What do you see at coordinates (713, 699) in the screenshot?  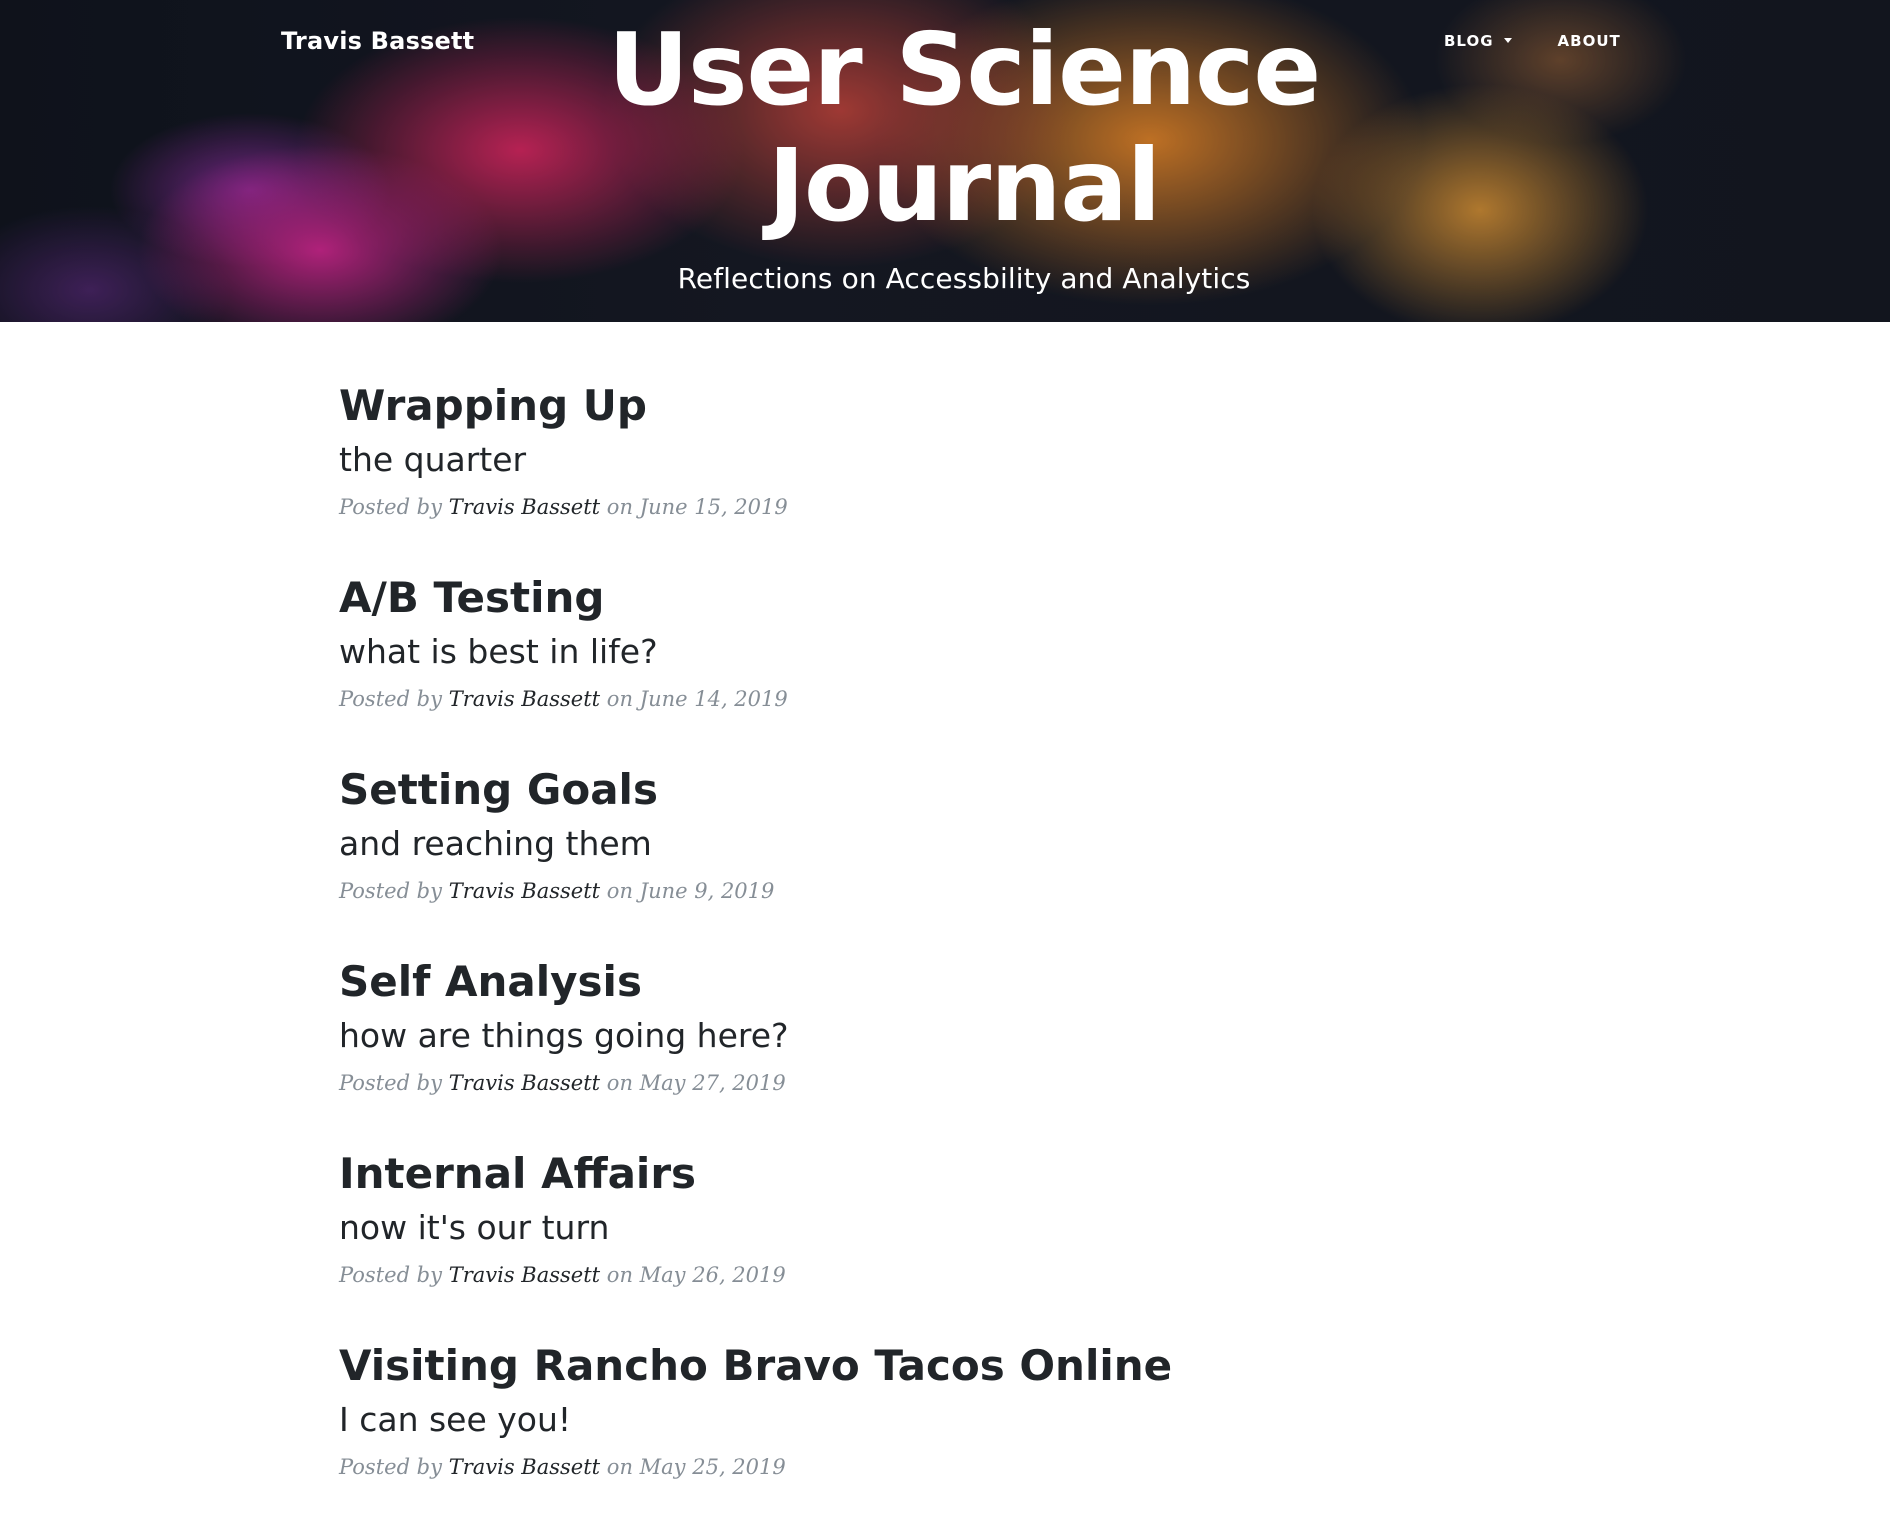 I see `post-date: June 14, 2019` at bounding box center [713, 699].